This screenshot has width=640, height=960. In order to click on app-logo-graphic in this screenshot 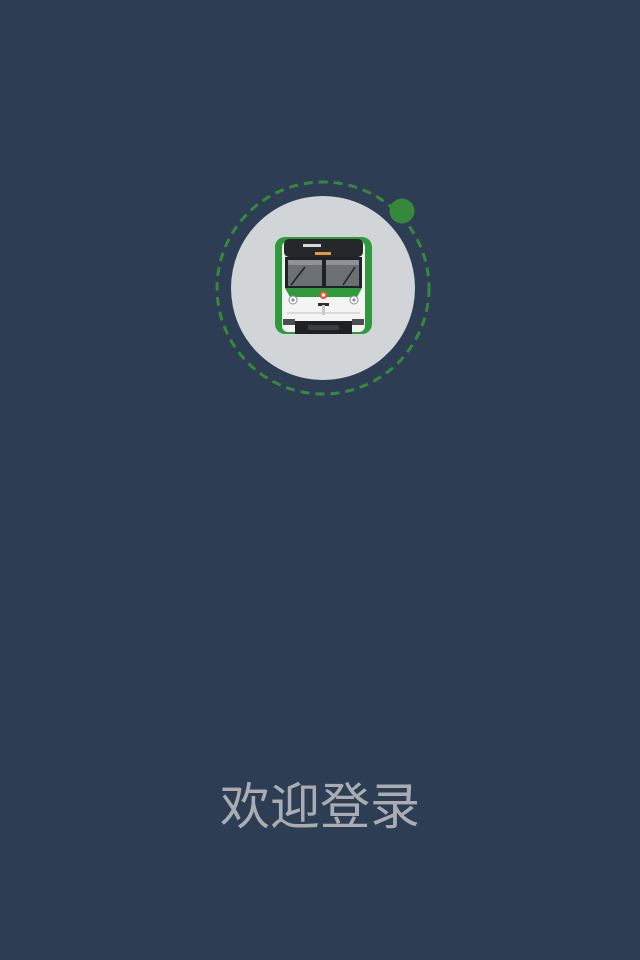, I will do `click(323, 288)`.